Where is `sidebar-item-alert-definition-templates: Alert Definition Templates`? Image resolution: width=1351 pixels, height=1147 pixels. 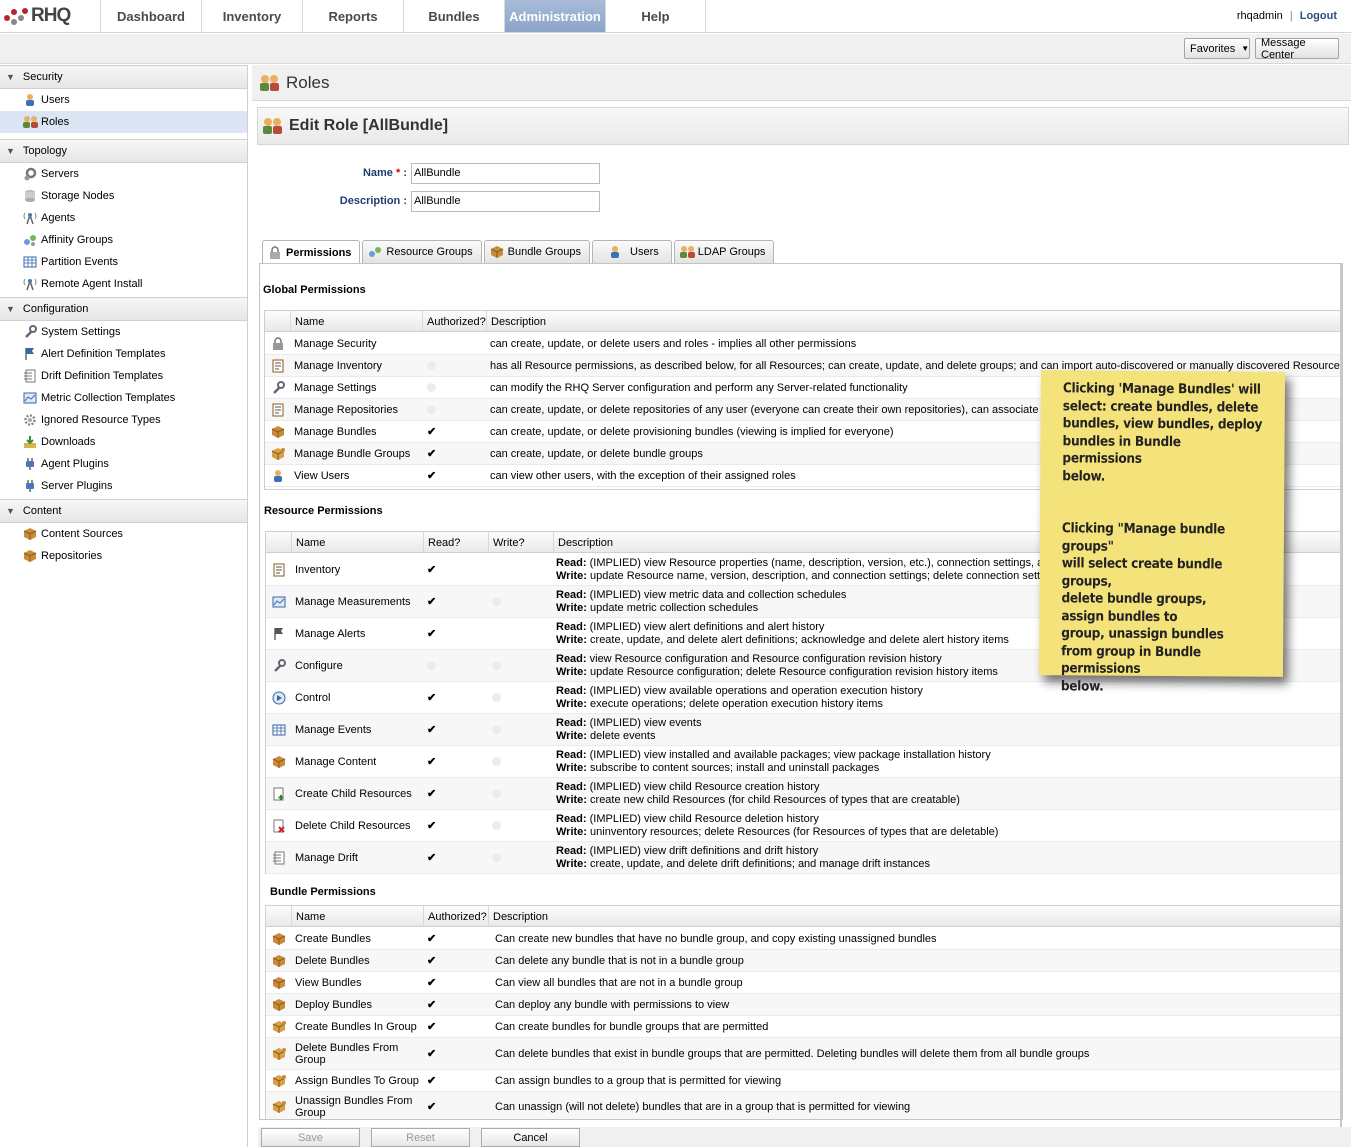 sidebar-item-alert-definition-templates: Alert Definition Templates is located at coordinates (123, 354).